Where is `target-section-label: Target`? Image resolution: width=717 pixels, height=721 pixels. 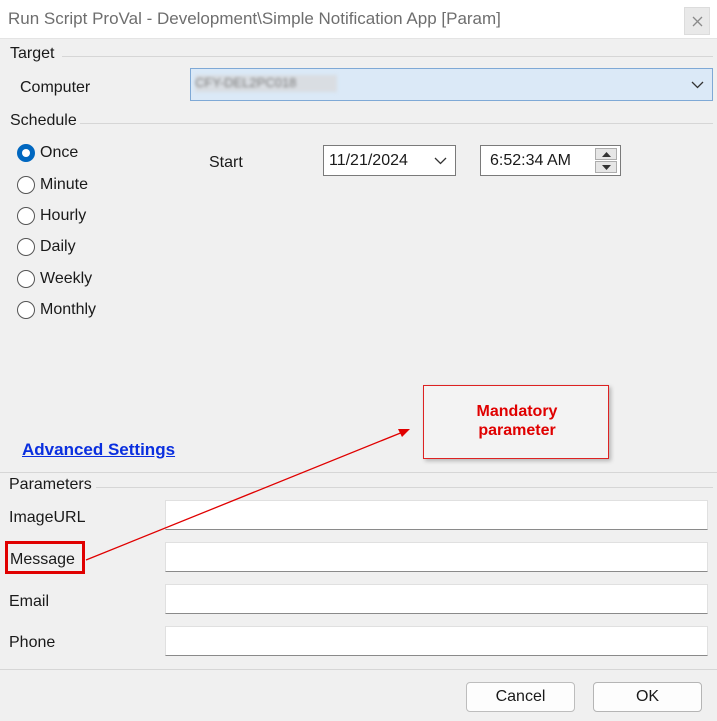 target-section-label: Target is located at coordinates (32, 53).